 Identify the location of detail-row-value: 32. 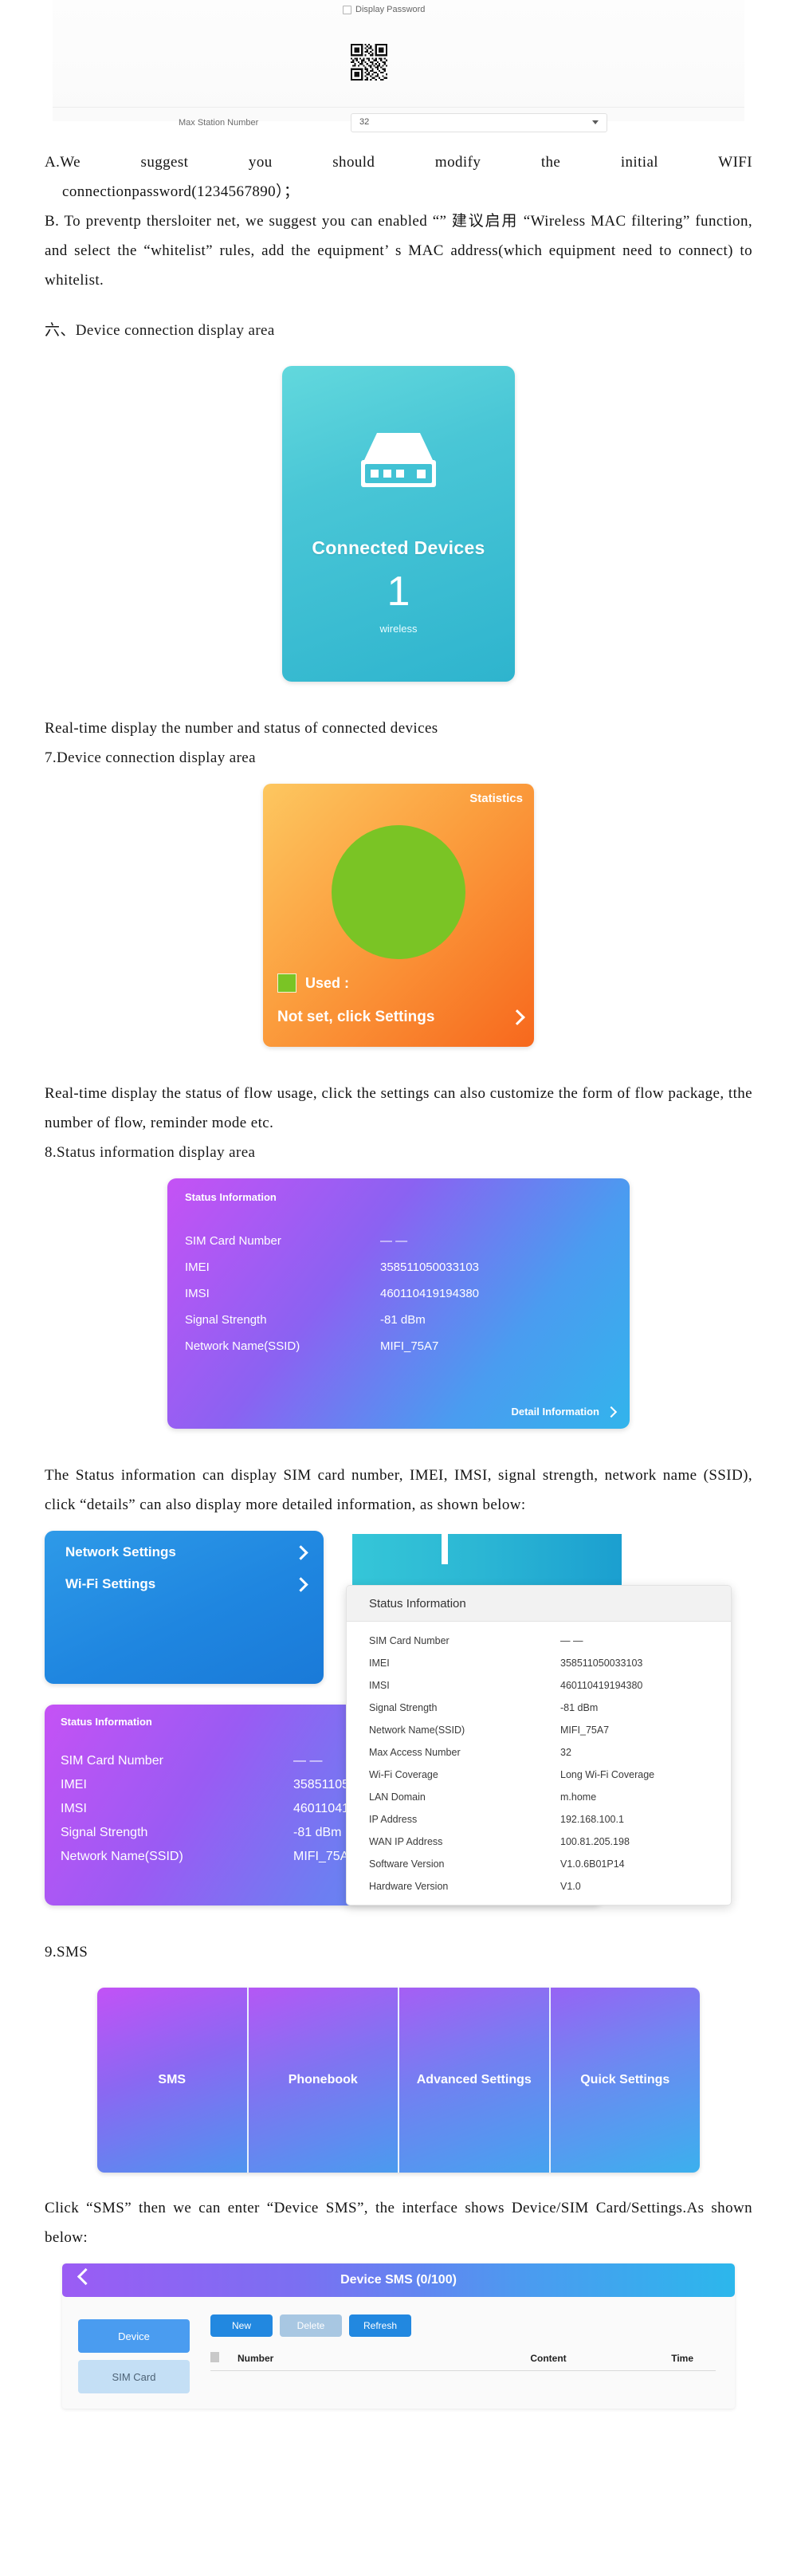
(565, 1753).